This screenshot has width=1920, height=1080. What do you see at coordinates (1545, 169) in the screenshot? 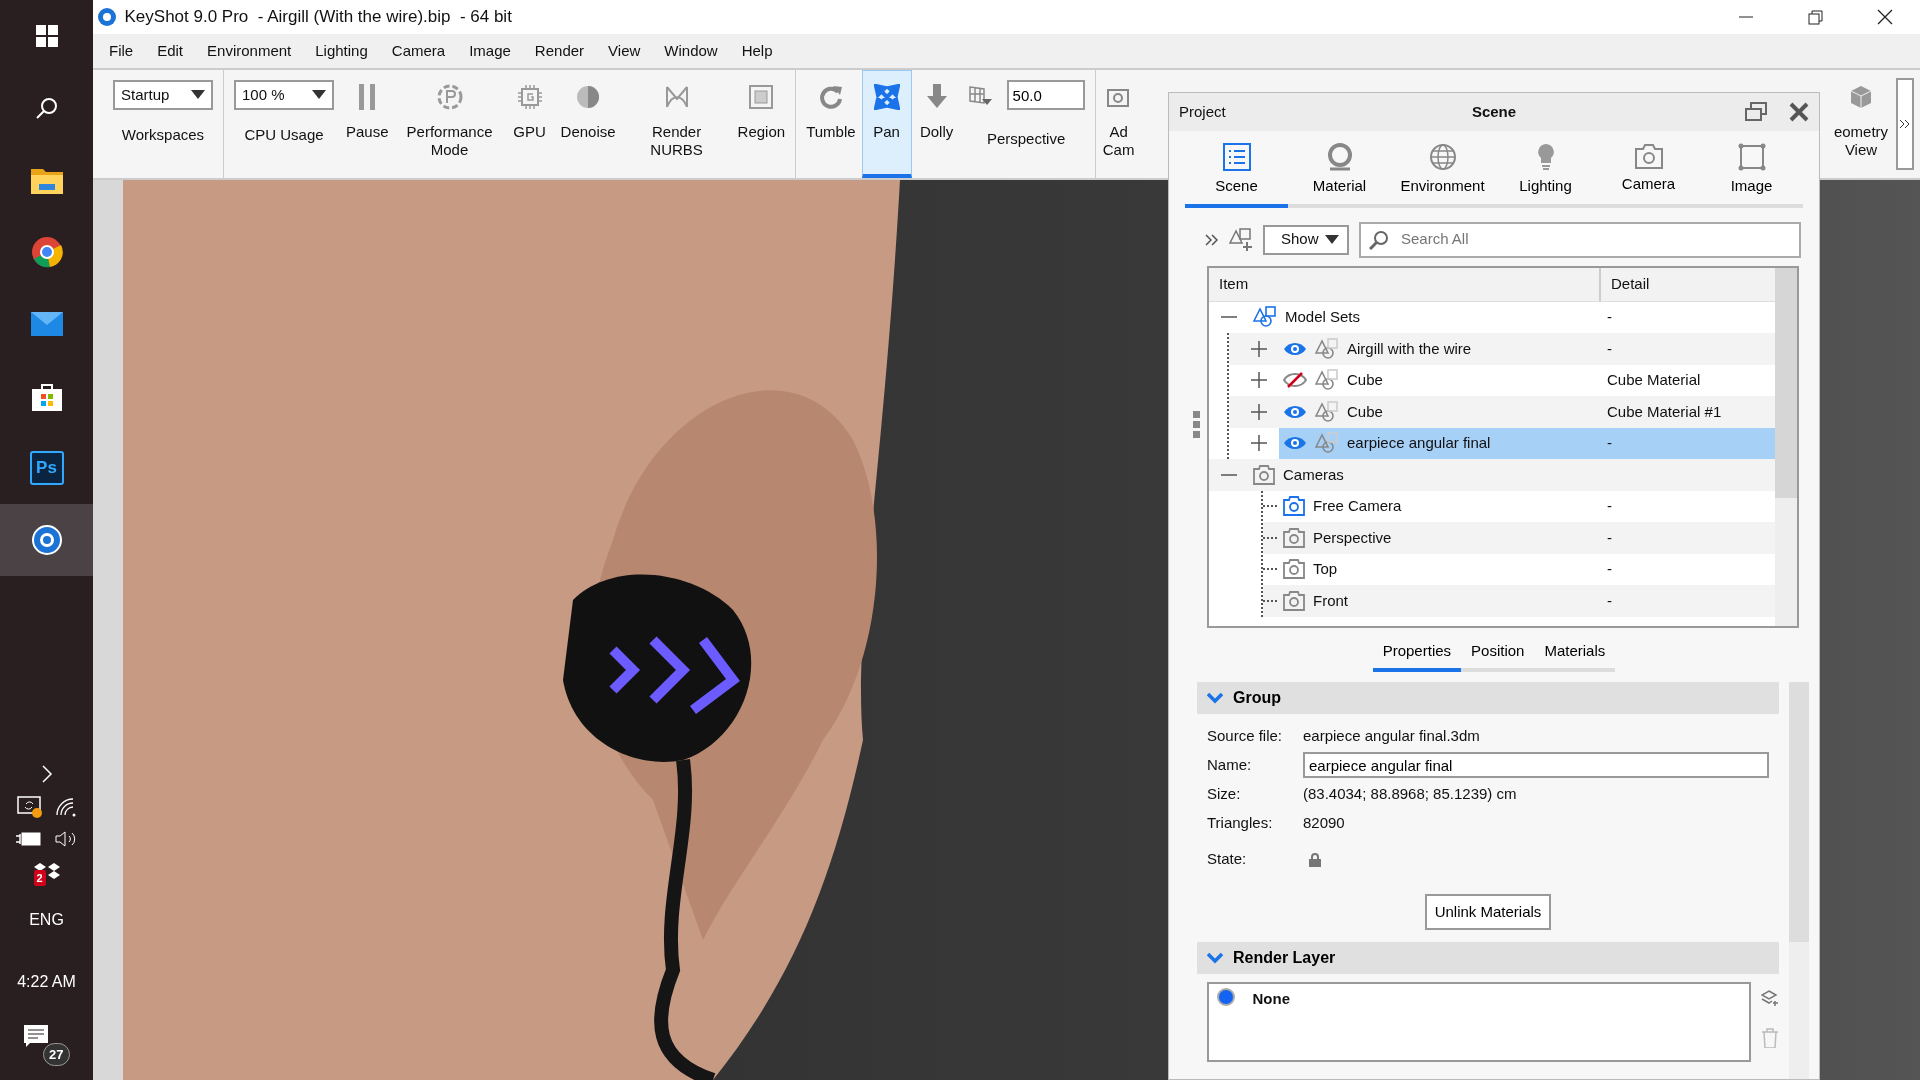
I see `panel-tab: Lighting` at bounding box center [1545, 169].